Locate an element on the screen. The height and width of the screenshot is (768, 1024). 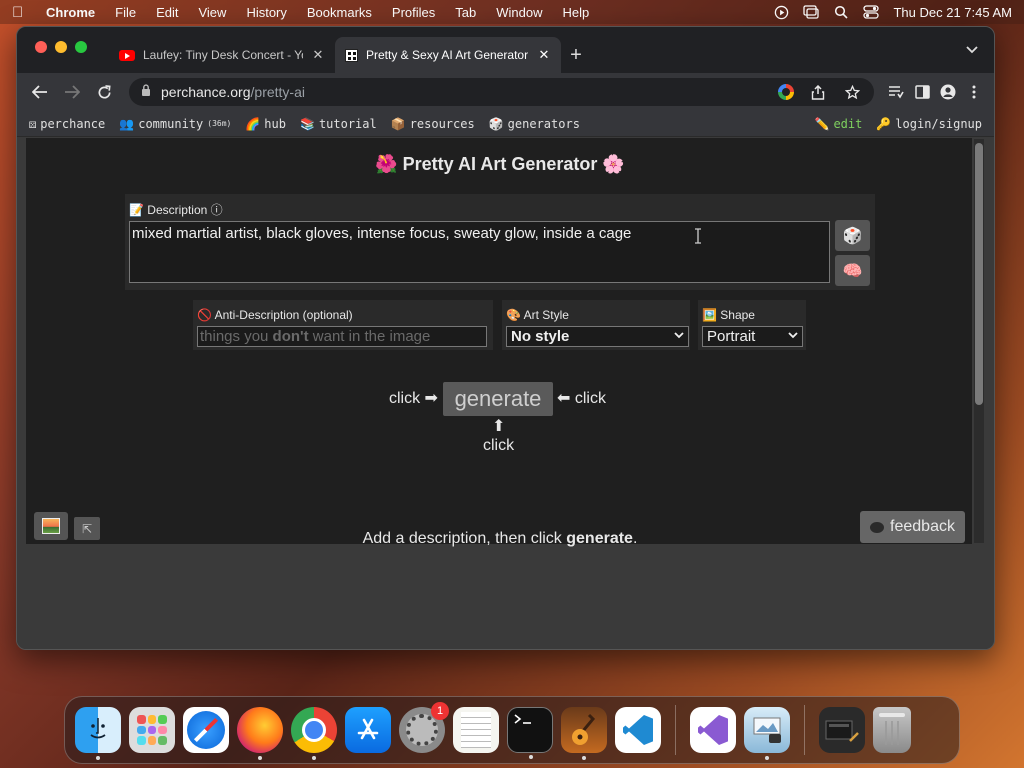
finder-icon is located at coordinates (98, 733).